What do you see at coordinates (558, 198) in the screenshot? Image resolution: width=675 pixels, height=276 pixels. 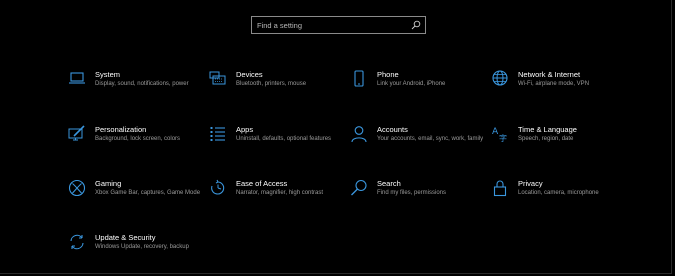 I see `tile-privacy: Privacy Location, camera, microphone` at bounding box center [558, 198].